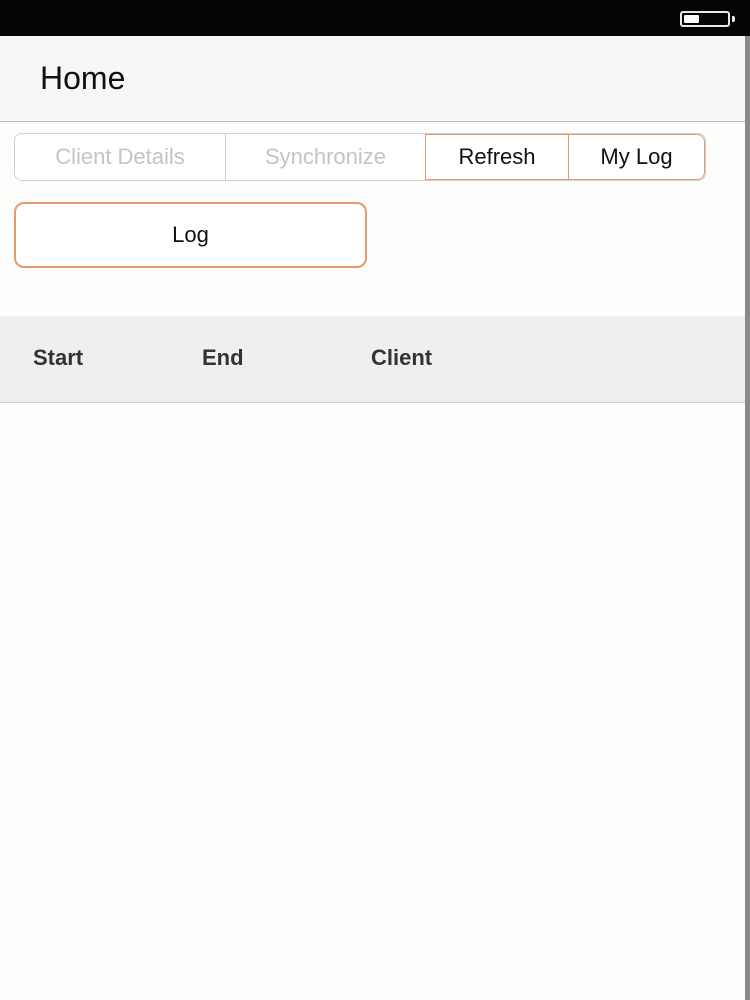  What do you see at coordinates (733, 19) in the screenshot?
I see `battery-terminal` at bounding box center [733, 19].